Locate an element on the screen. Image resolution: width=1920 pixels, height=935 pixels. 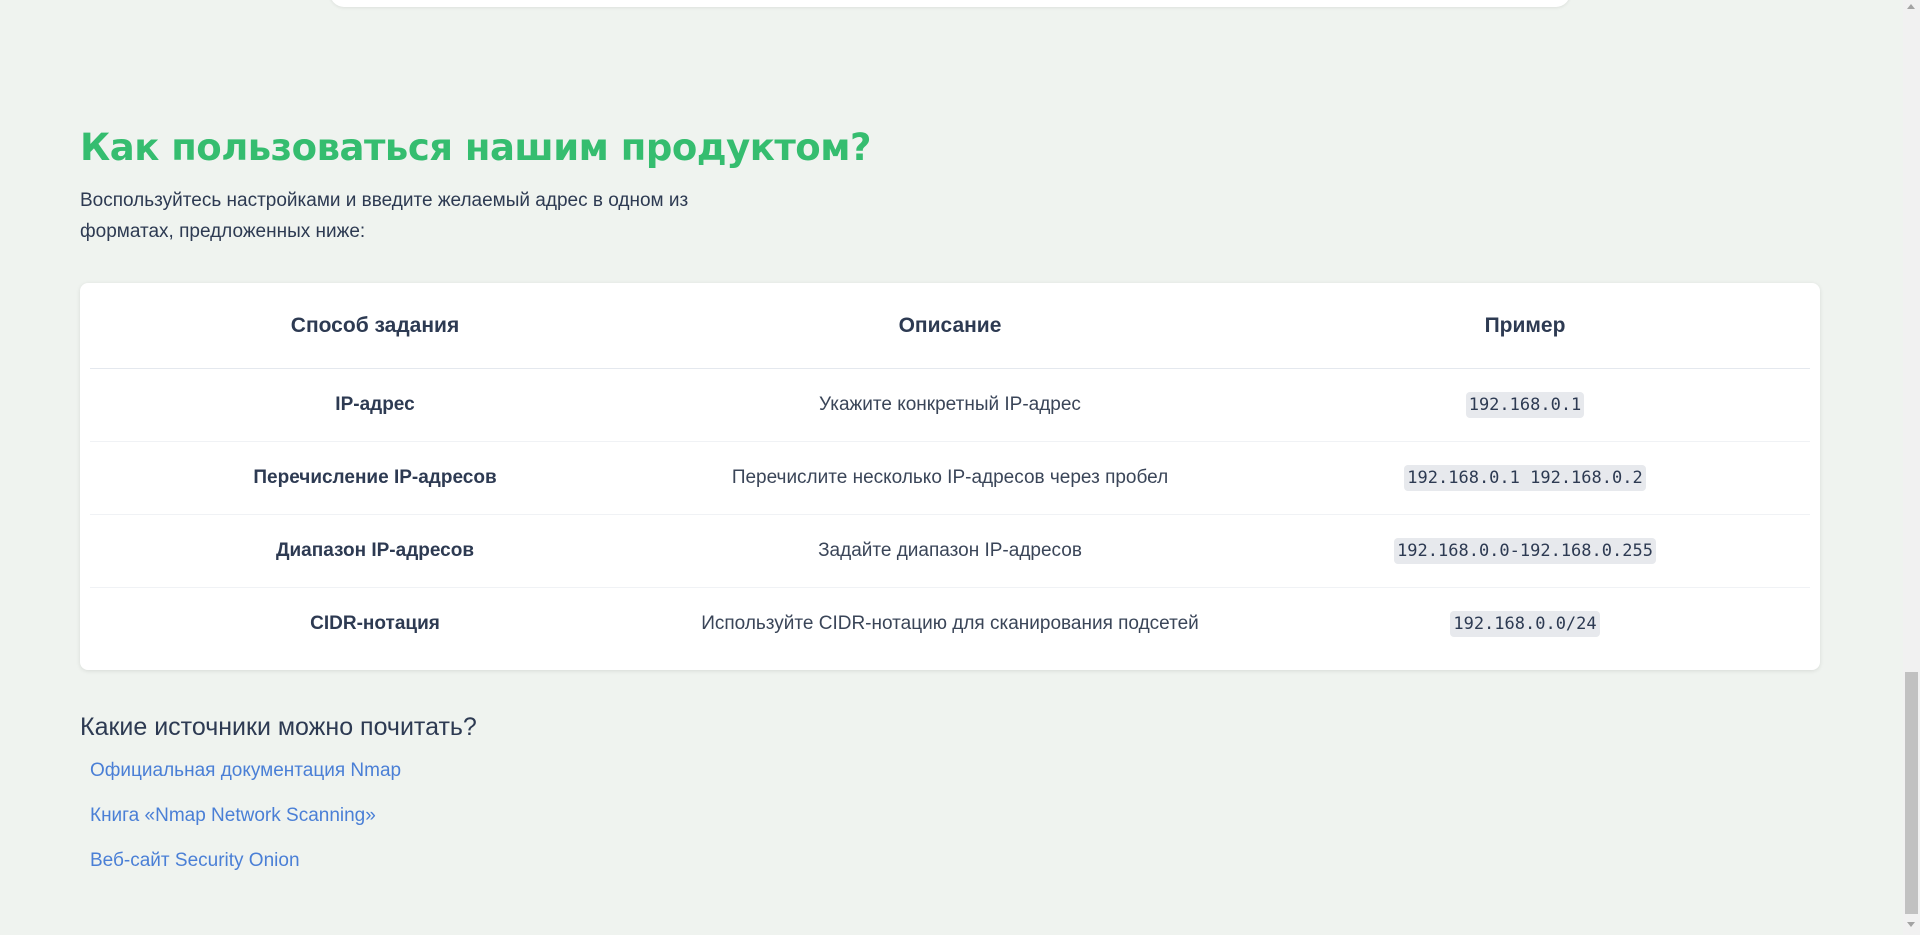
sources-heading: Какие источники можно почитать? is located at coordinates (278, 727).